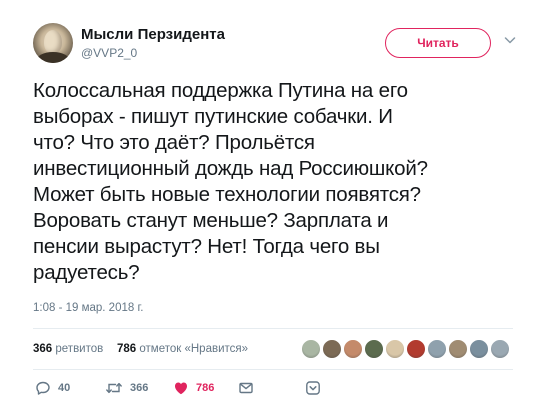  Describe the element at coordinates (230, 168) in the screenshot. I see `tweet-text-line: инвестиционный дождь над Россиюшкой?` at that location.